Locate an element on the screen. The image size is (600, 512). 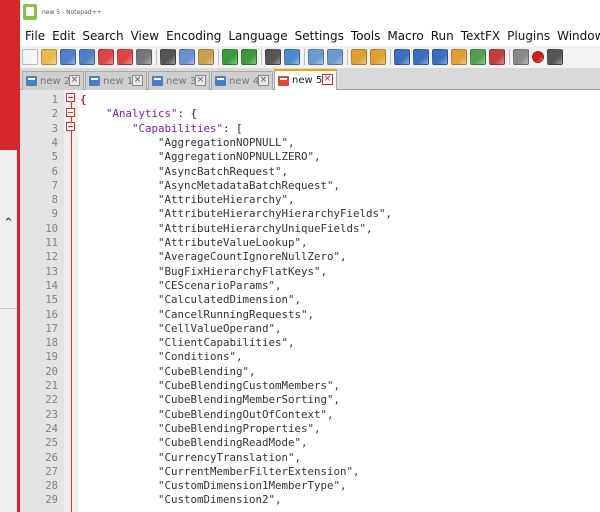
close-all-icon is located at coordinates (125, 57).